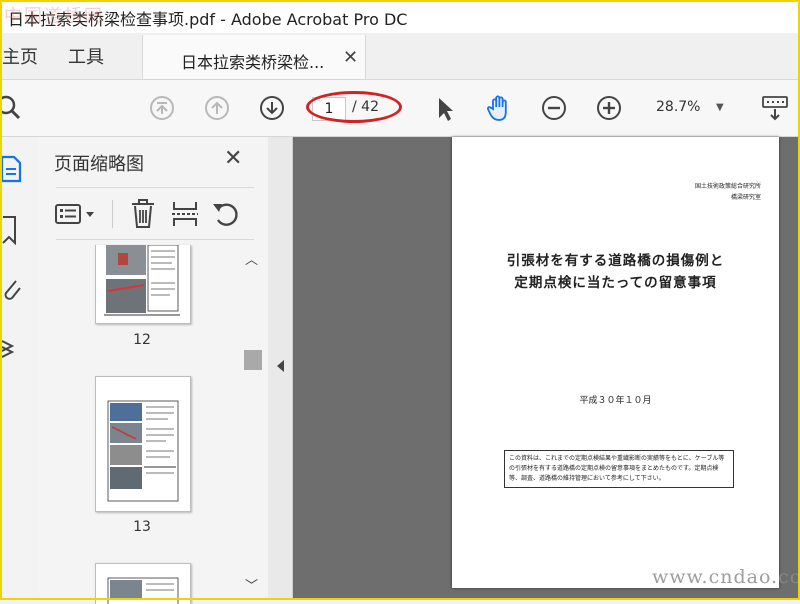  What do you see at coordinates (233, 158) in the screenshot?
I see `panel-close-icon: ✕` at bounding box center [233, 158].